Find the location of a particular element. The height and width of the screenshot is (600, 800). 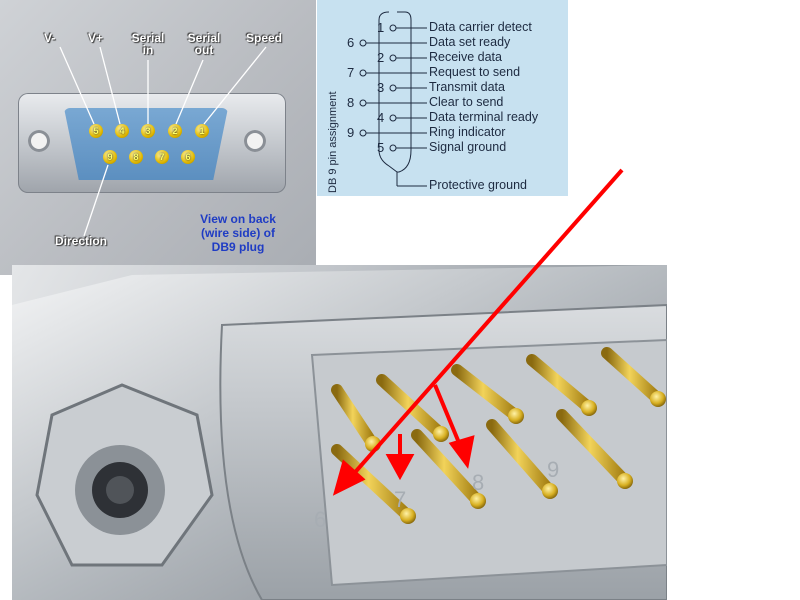

signal-data-set-ready: Data set ready is located at coordinates (470, 42).